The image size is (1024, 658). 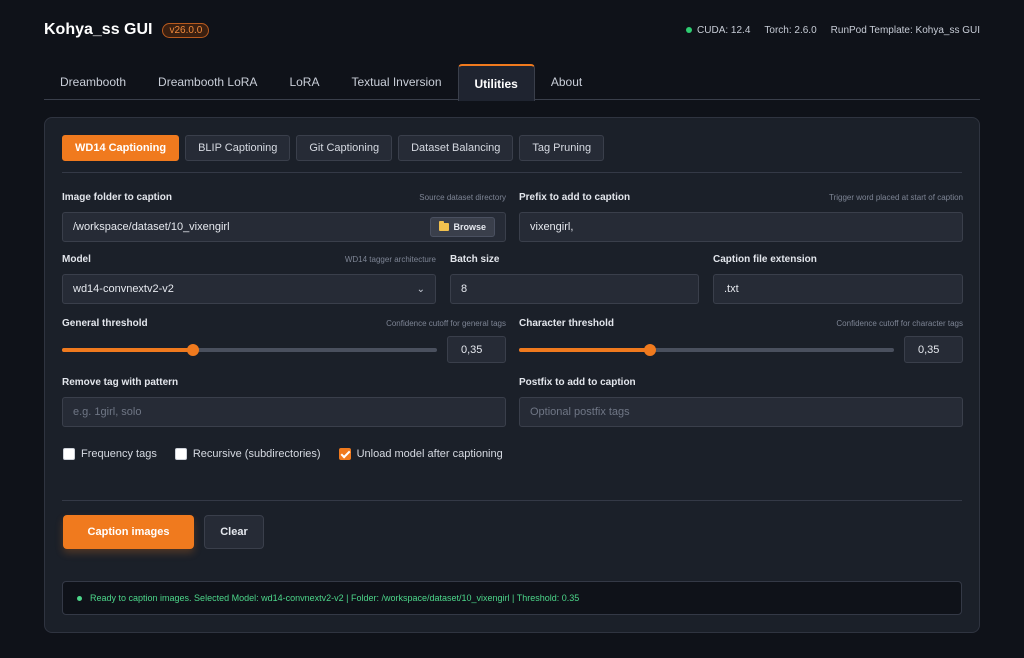 What do you see at coordinates (462, 197) in the screenshot?
I see `image-folder-hint: Source dataset directory` at bounding box center [462, 197].